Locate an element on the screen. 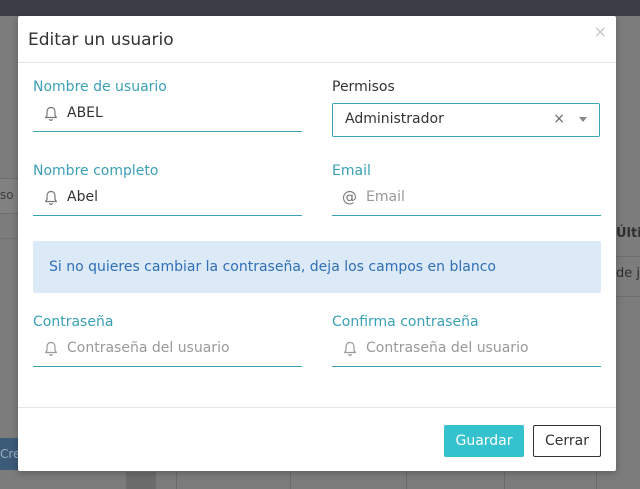 The image size is (640, 489). permissions-label: Permisos is located at coordinates (363, 87).